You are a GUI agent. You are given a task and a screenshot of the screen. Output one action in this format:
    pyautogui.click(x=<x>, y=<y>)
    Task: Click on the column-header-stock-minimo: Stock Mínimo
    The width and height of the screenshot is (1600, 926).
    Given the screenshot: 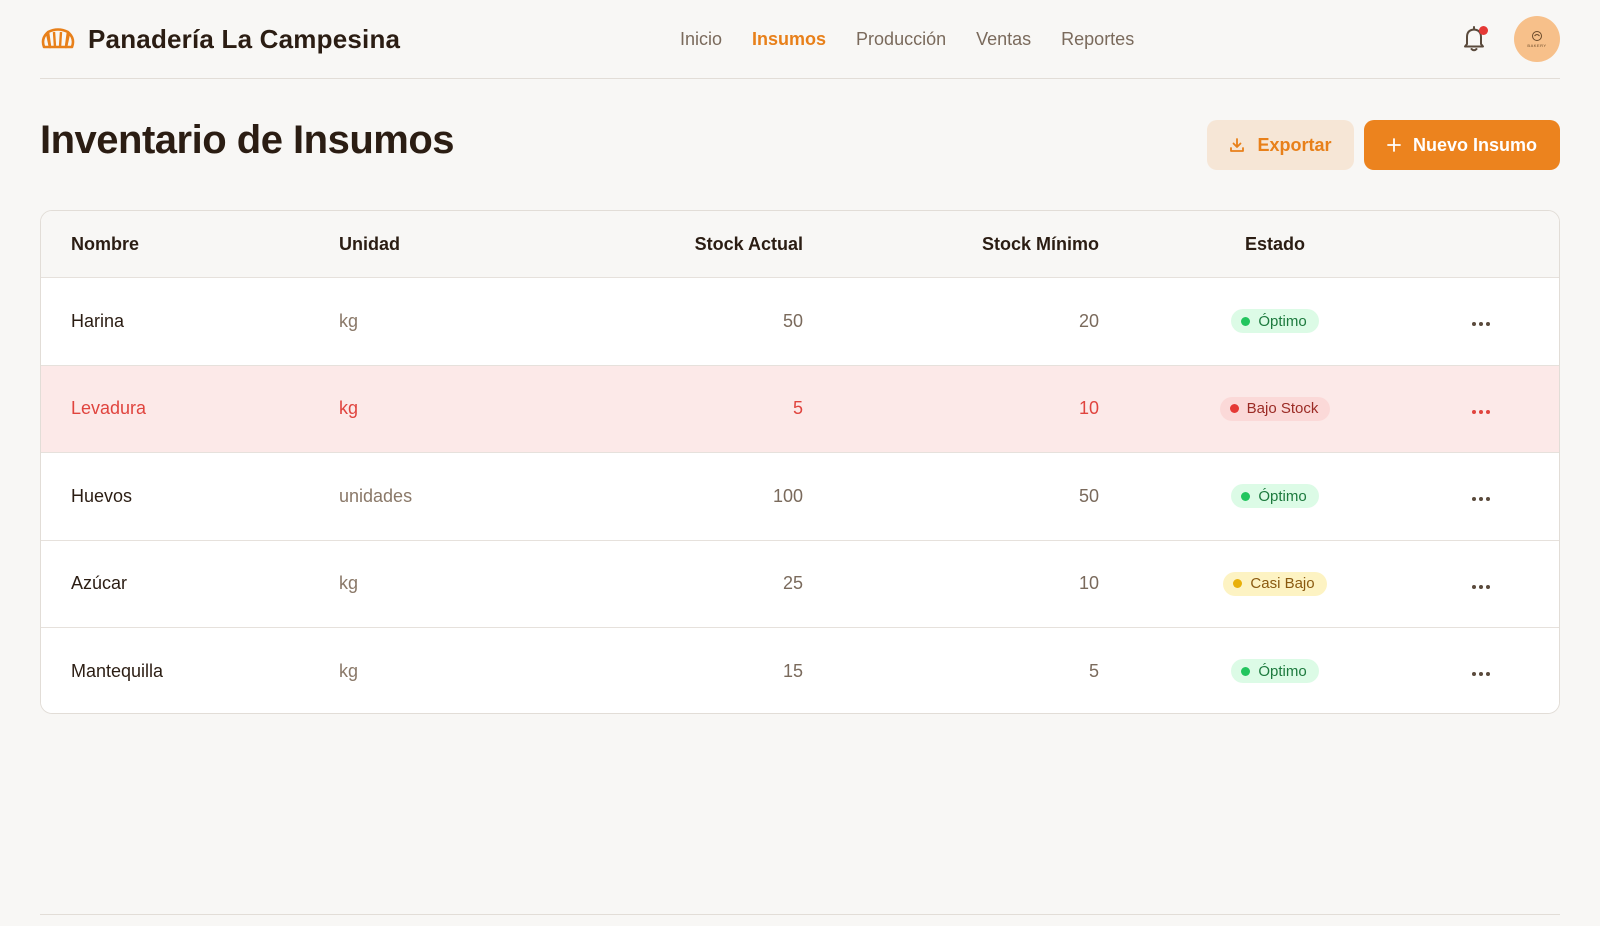 What is the action you would take?
    pyautogui.click(x=951, y=244)
    